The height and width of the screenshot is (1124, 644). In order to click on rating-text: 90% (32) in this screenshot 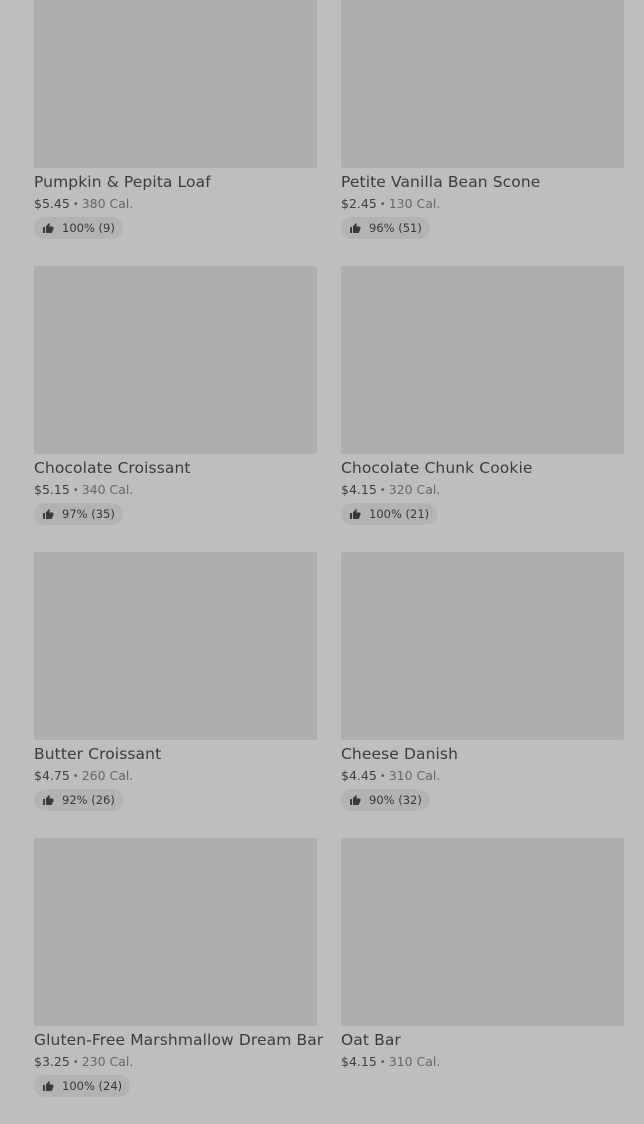, I will do `click(395, 800)`.